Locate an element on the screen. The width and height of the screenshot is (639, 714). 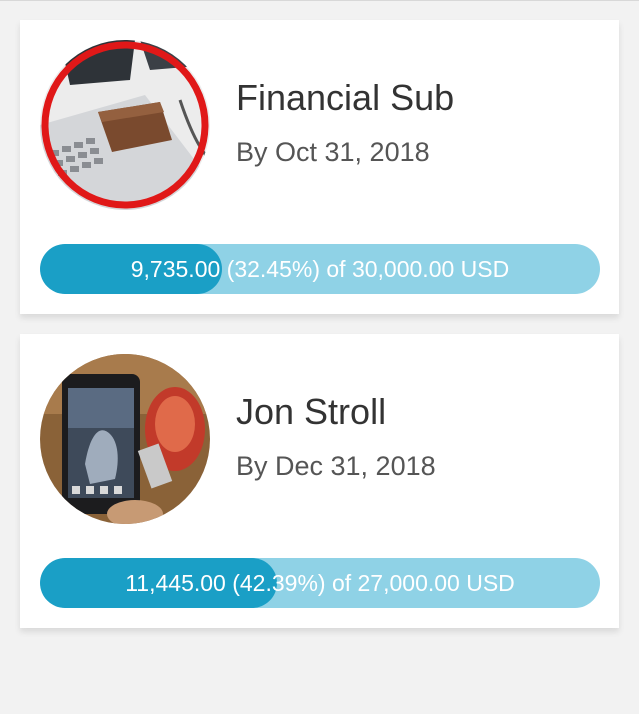
goal-avatar-phone is located at coordinates (125, 439).